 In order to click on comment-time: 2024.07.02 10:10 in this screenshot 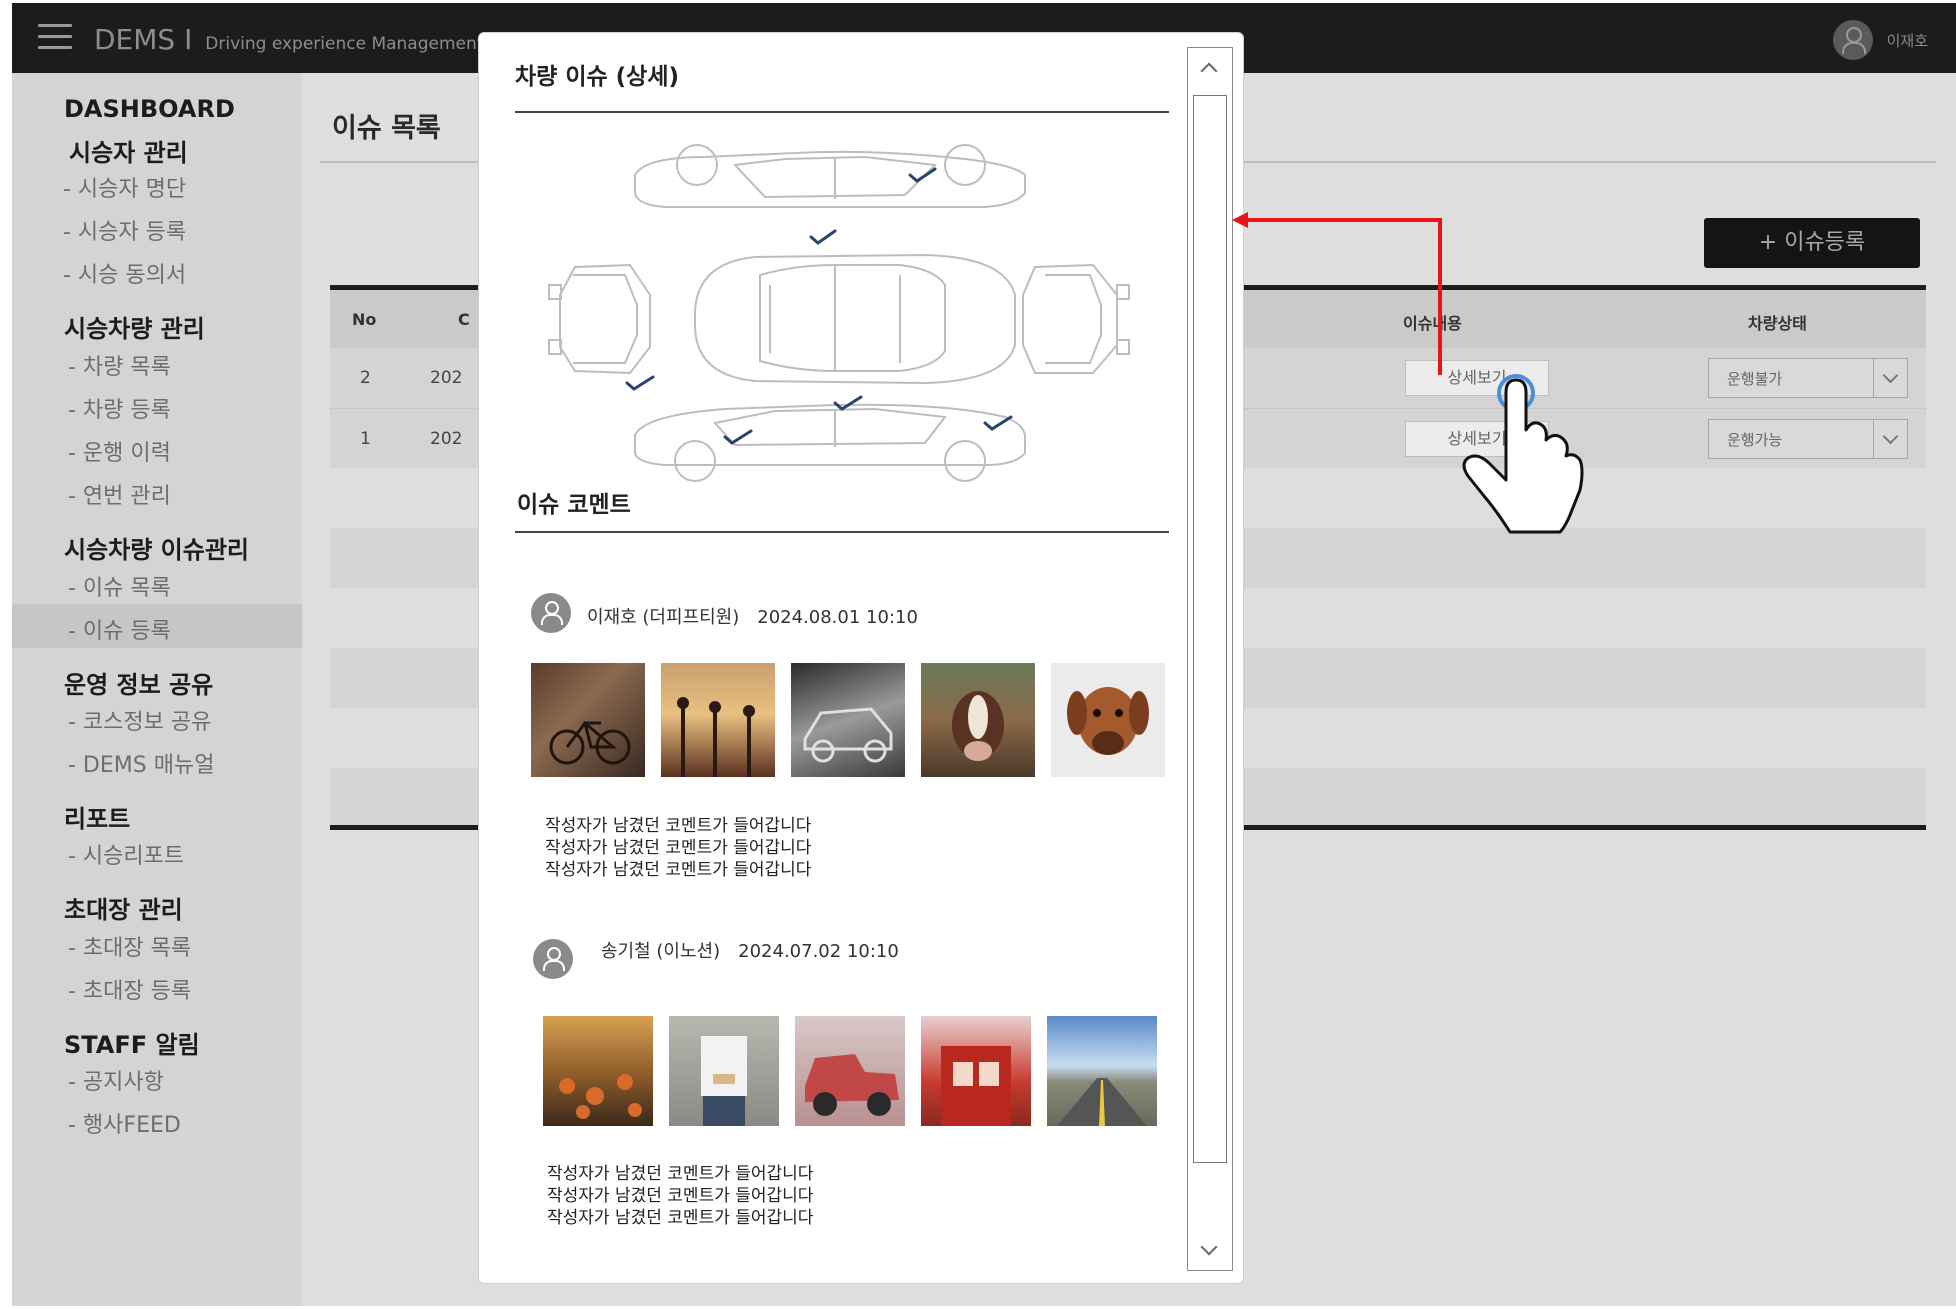, I will do `click(818, 951)`.